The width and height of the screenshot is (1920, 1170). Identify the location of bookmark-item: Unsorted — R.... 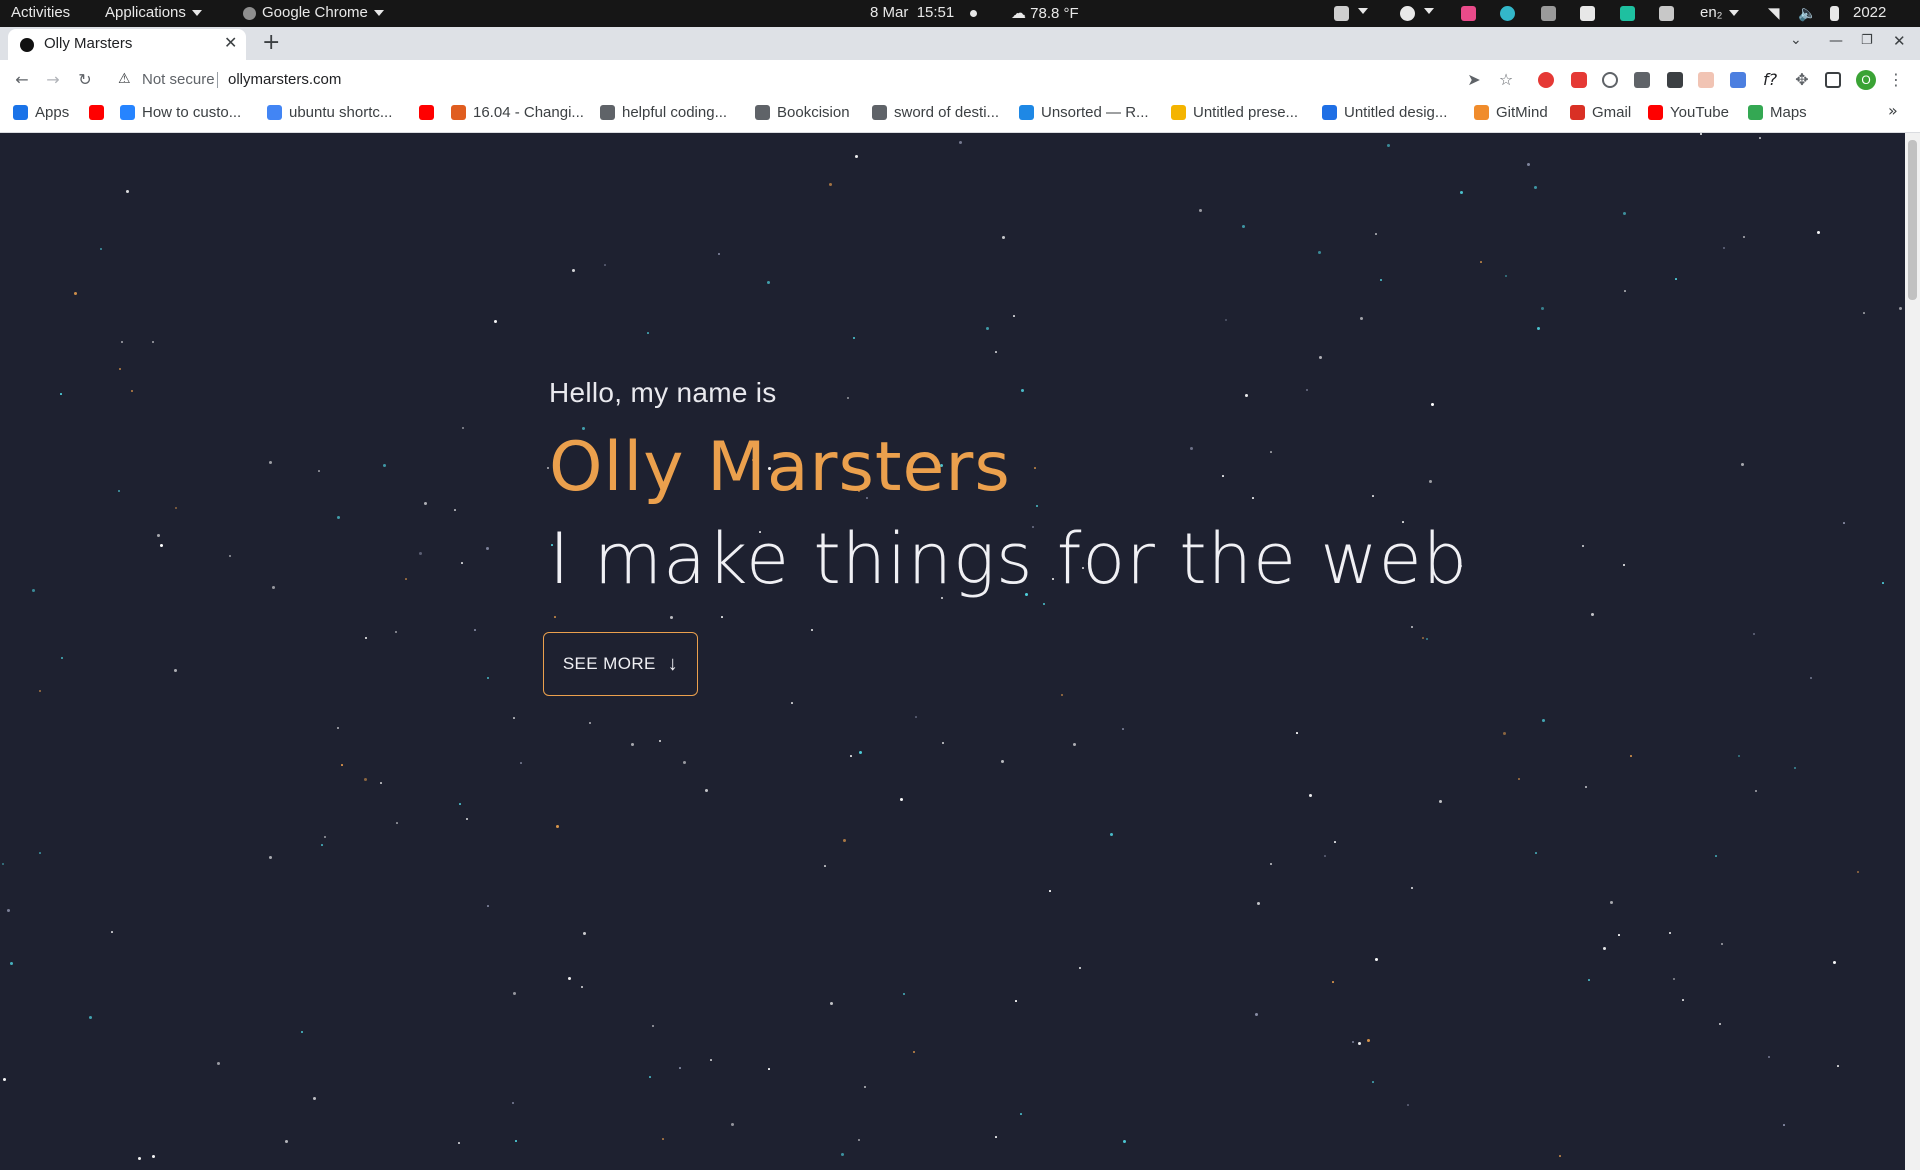
(1084, 112).